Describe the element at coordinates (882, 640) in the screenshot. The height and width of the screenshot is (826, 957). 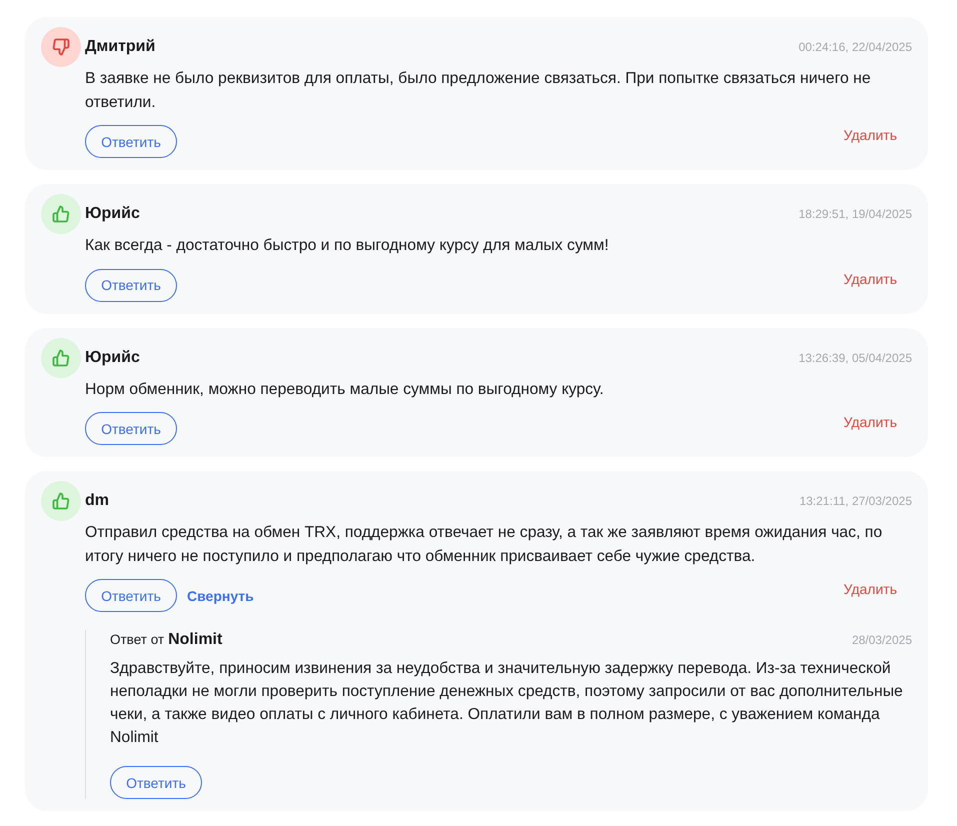
I see `reply-date: 28/03/2025` at that location.